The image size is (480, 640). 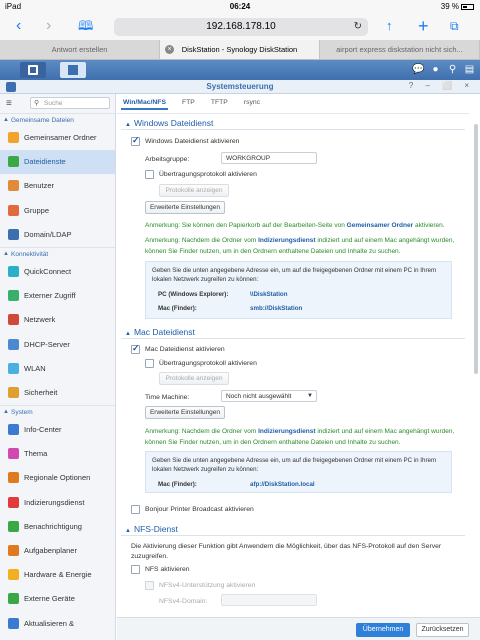 I want to click on sidebar-item-indexing: Indizierungsdienst, so click(x=57, y=503).